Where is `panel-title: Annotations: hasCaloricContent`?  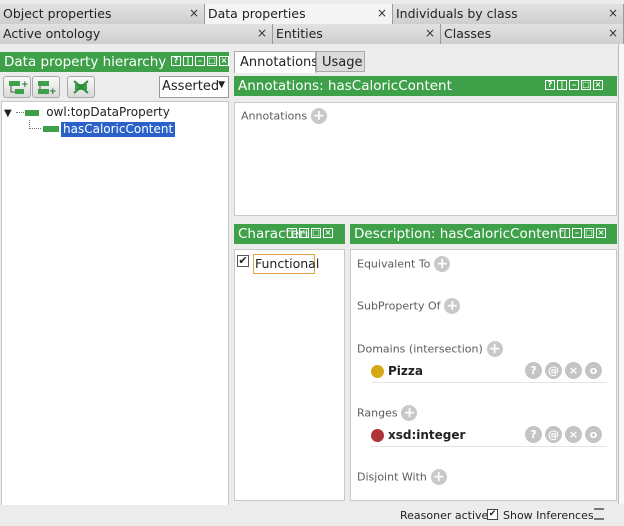
panel-title: Annotations: hasCaloricContent is located at coordinates (345, 86).